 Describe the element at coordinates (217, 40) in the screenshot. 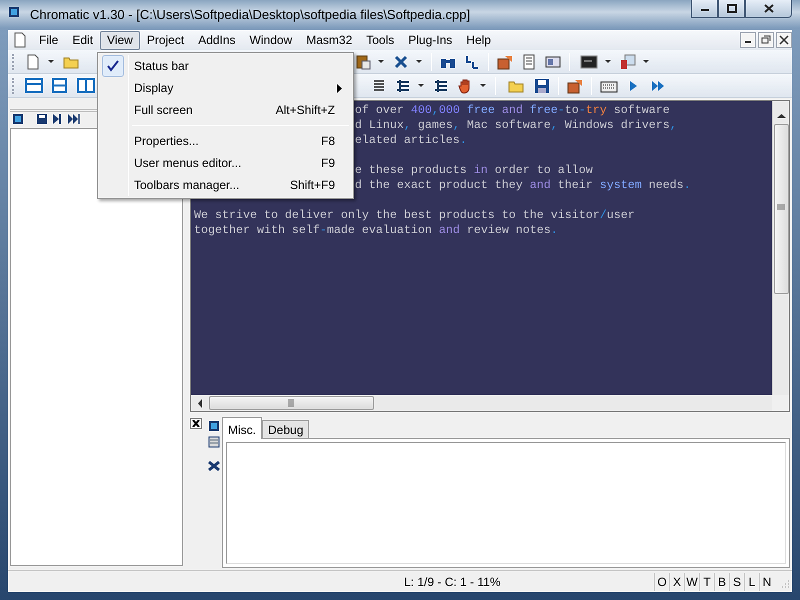

I see `menu-item: AddIns` at that location.